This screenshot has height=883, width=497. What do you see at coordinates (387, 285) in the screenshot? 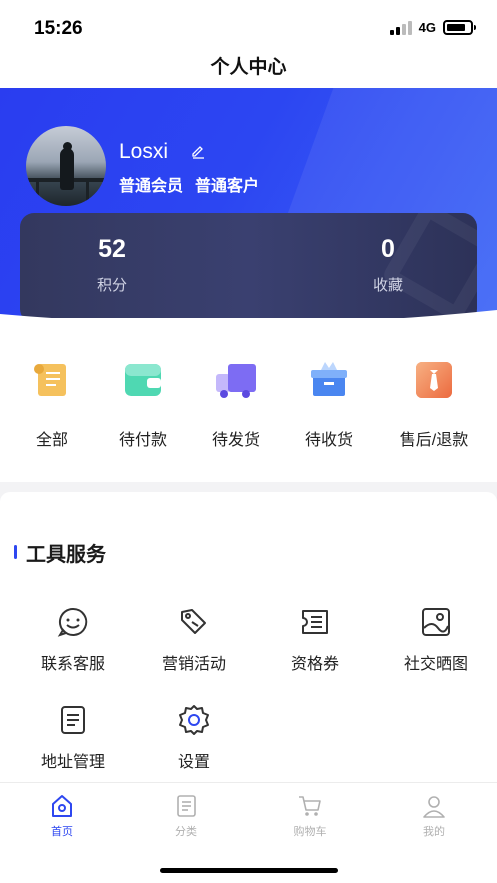
I see `favorites-label: 收藏` at bounding box center [387, 285].